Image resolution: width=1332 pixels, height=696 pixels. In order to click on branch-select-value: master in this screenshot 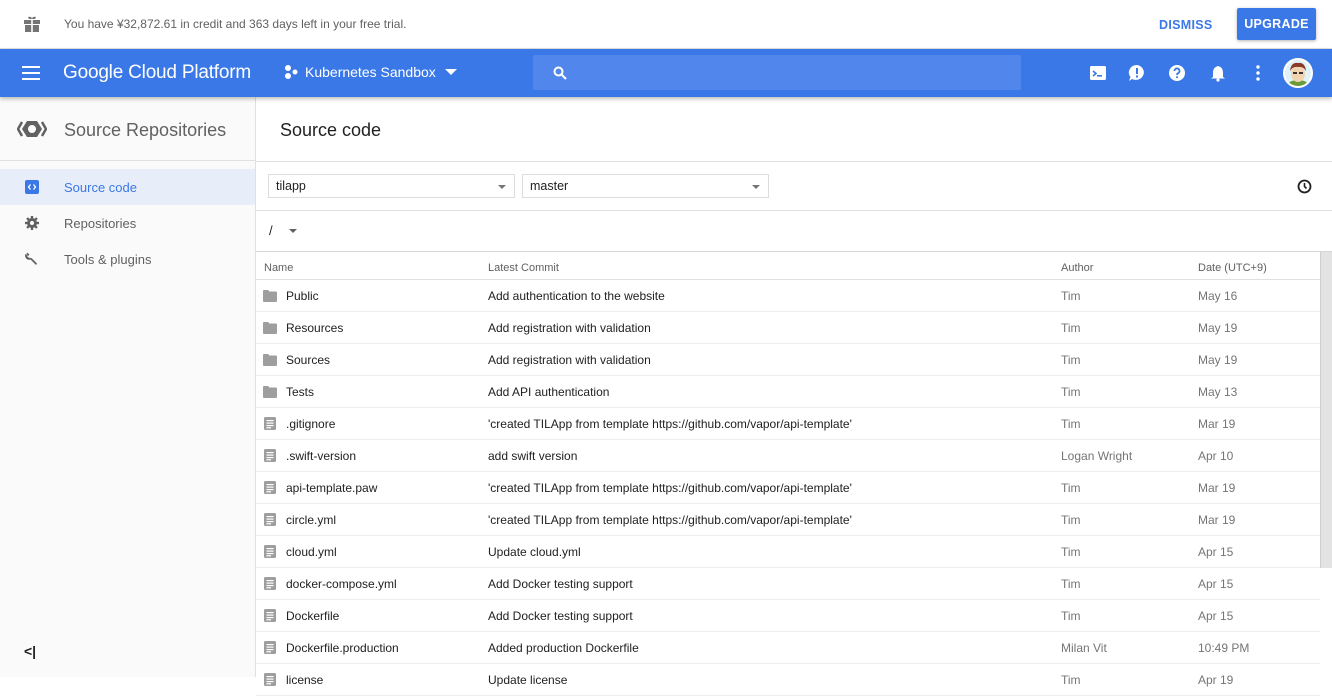, I will do `click(549, 186)`.